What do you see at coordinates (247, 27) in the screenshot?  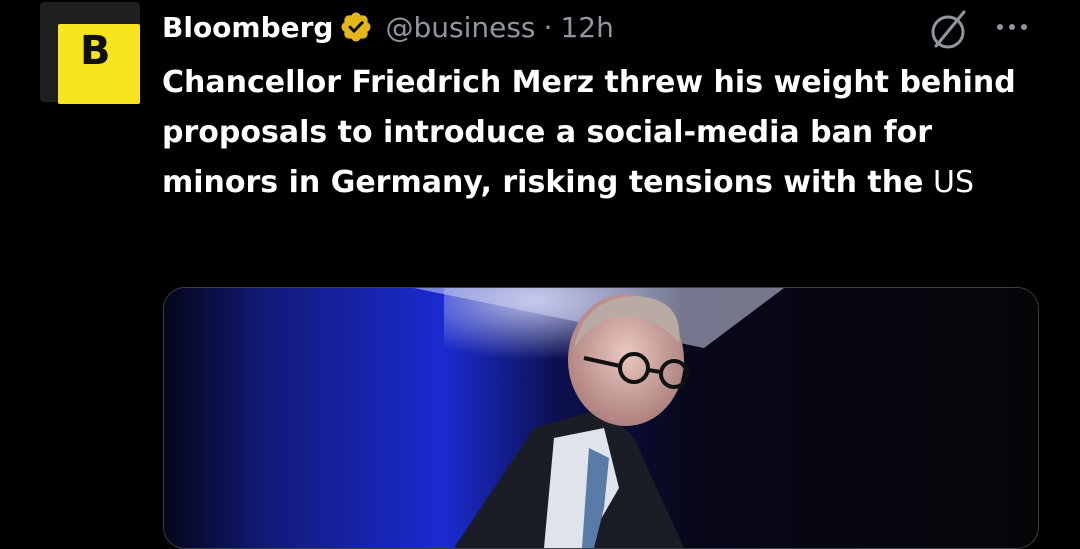 I see `display-name: Bloomberg` at bounding box center [247, 27].